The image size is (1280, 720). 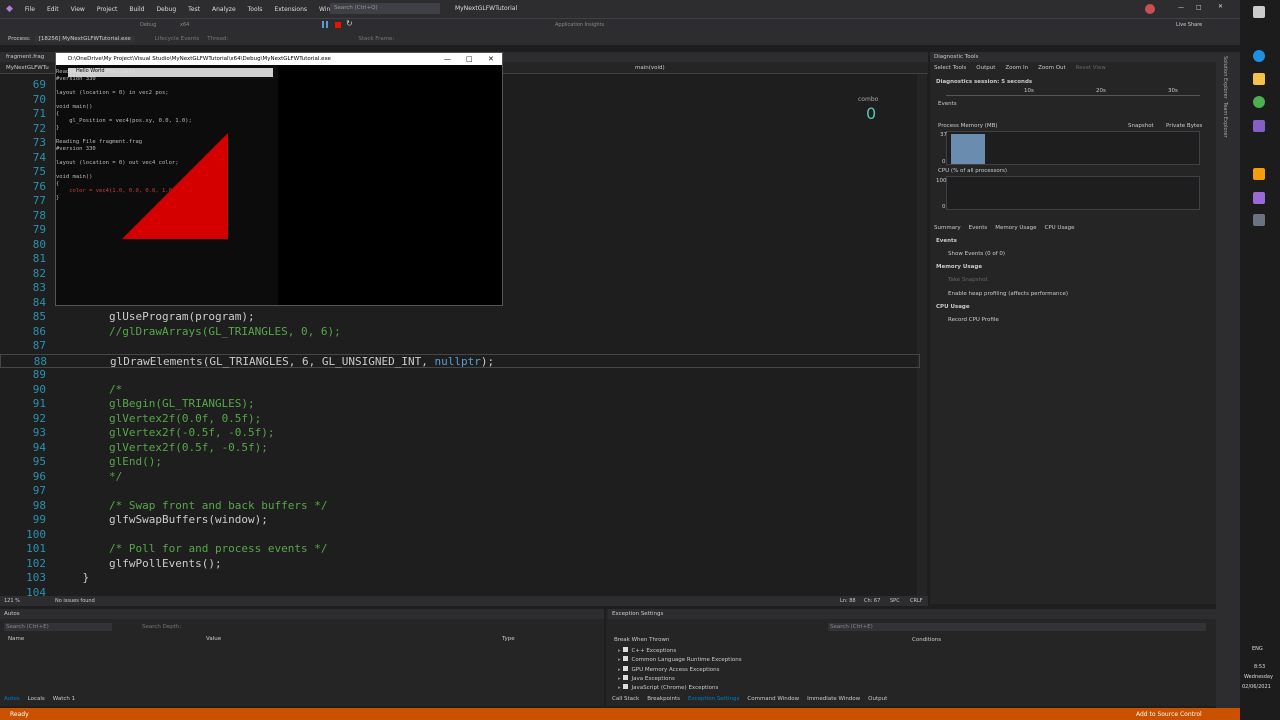 I want to click on tab-watch1: Watch 1, so click(x=64, y=699).